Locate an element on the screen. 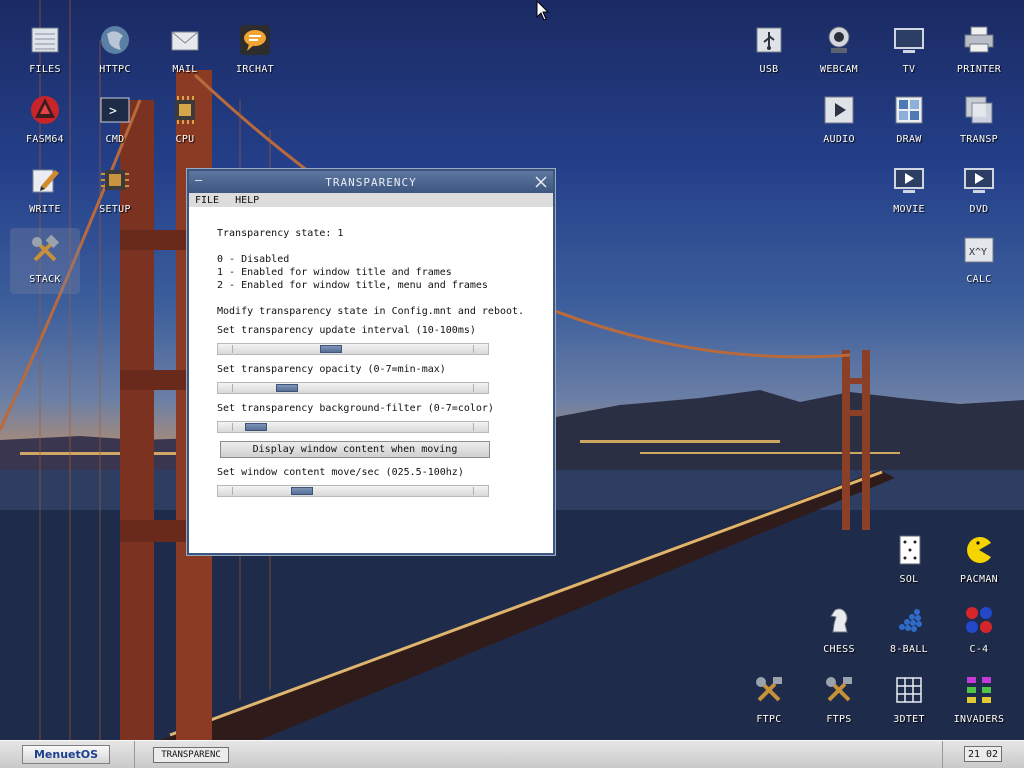 The height and width of the screenshot is (768, 1024). interval-slider is located at coordinates (353, 349).